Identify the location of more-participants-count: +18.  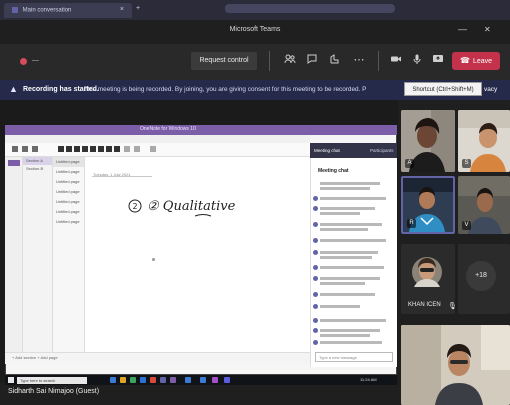
(481, 276).